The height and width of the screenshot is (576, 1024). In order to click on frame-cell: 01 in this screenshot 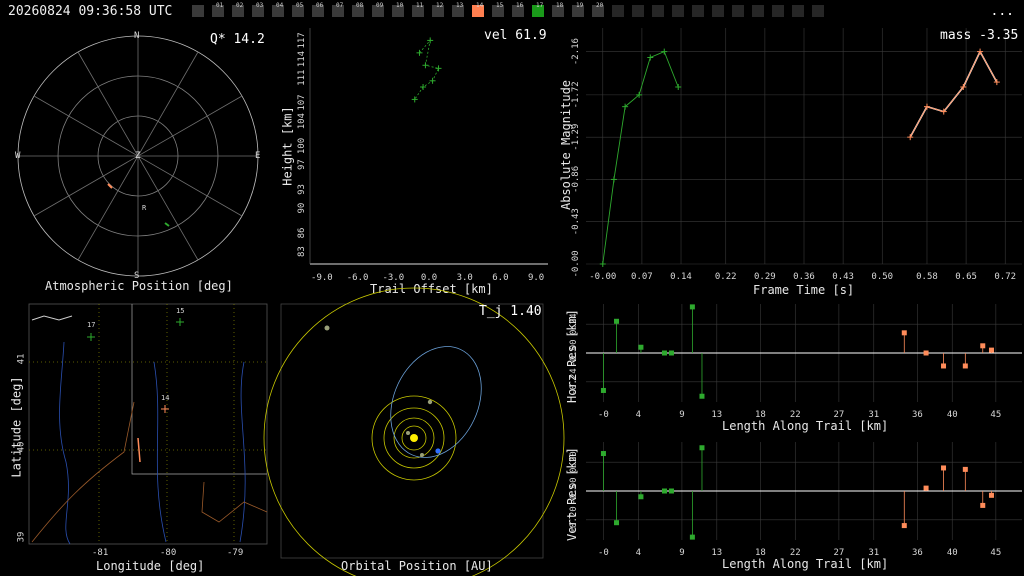, I will do `click(218, 9)`.